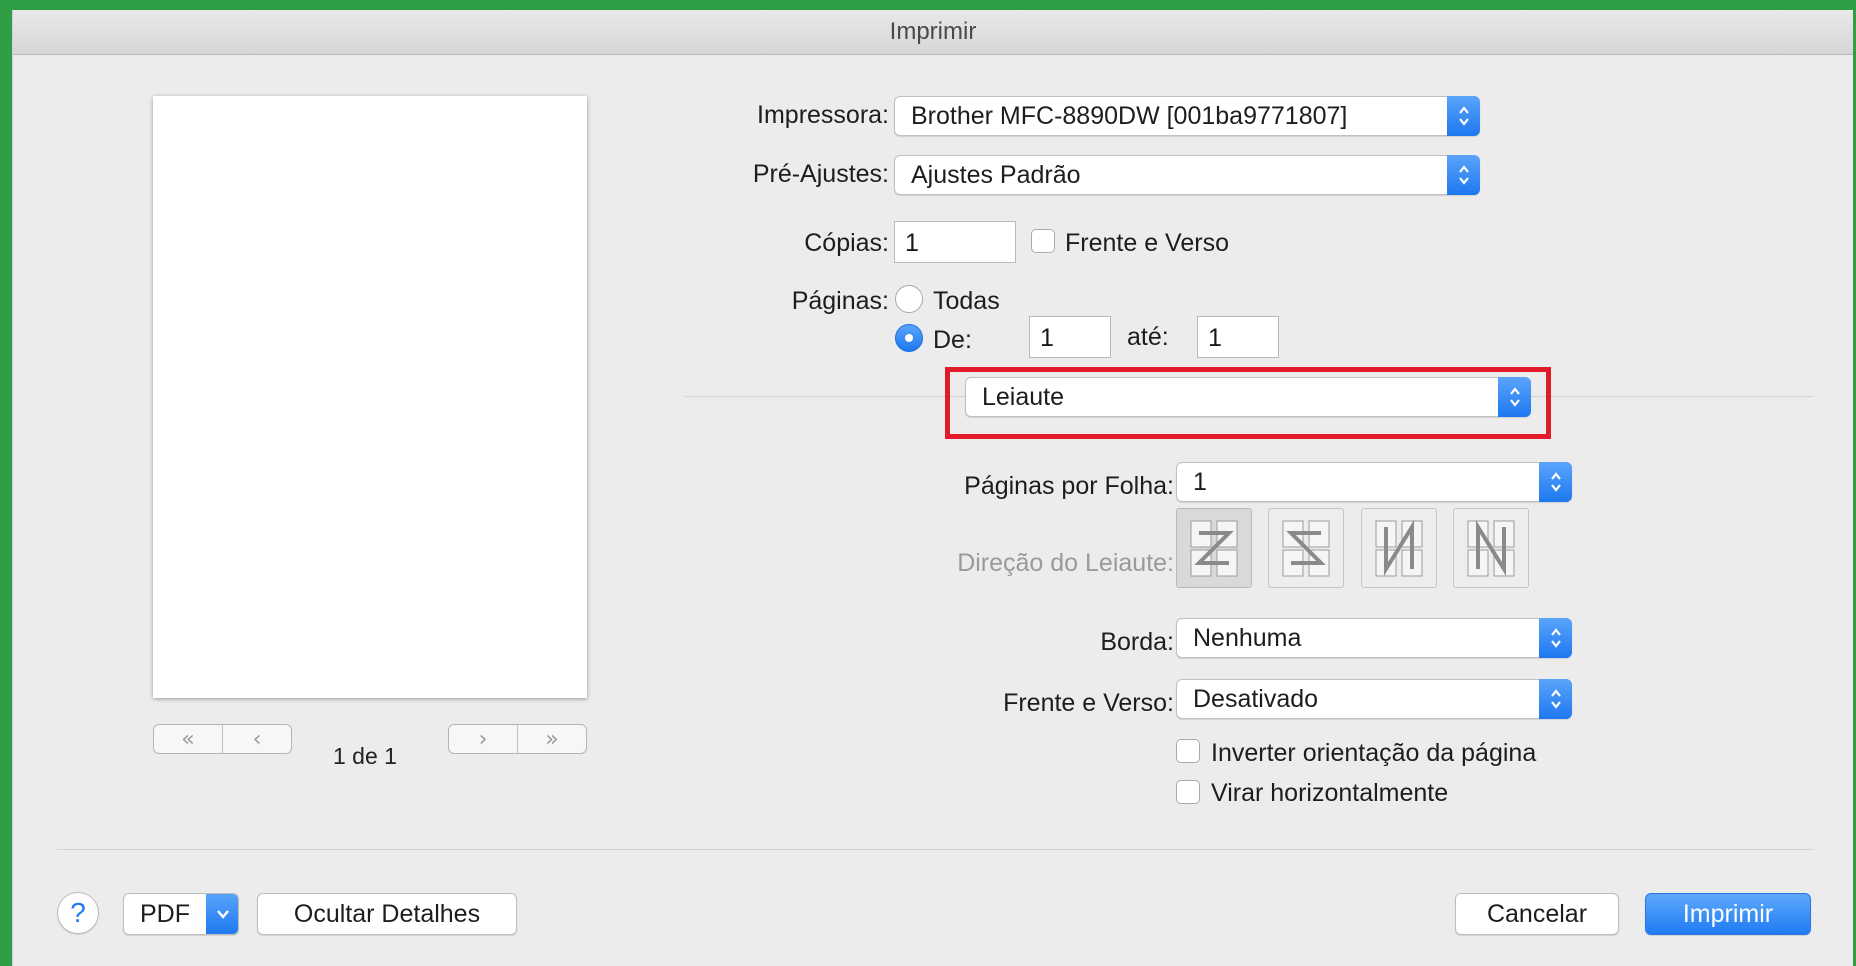  I want to click on next-page-button: ›, so click(483, 739).